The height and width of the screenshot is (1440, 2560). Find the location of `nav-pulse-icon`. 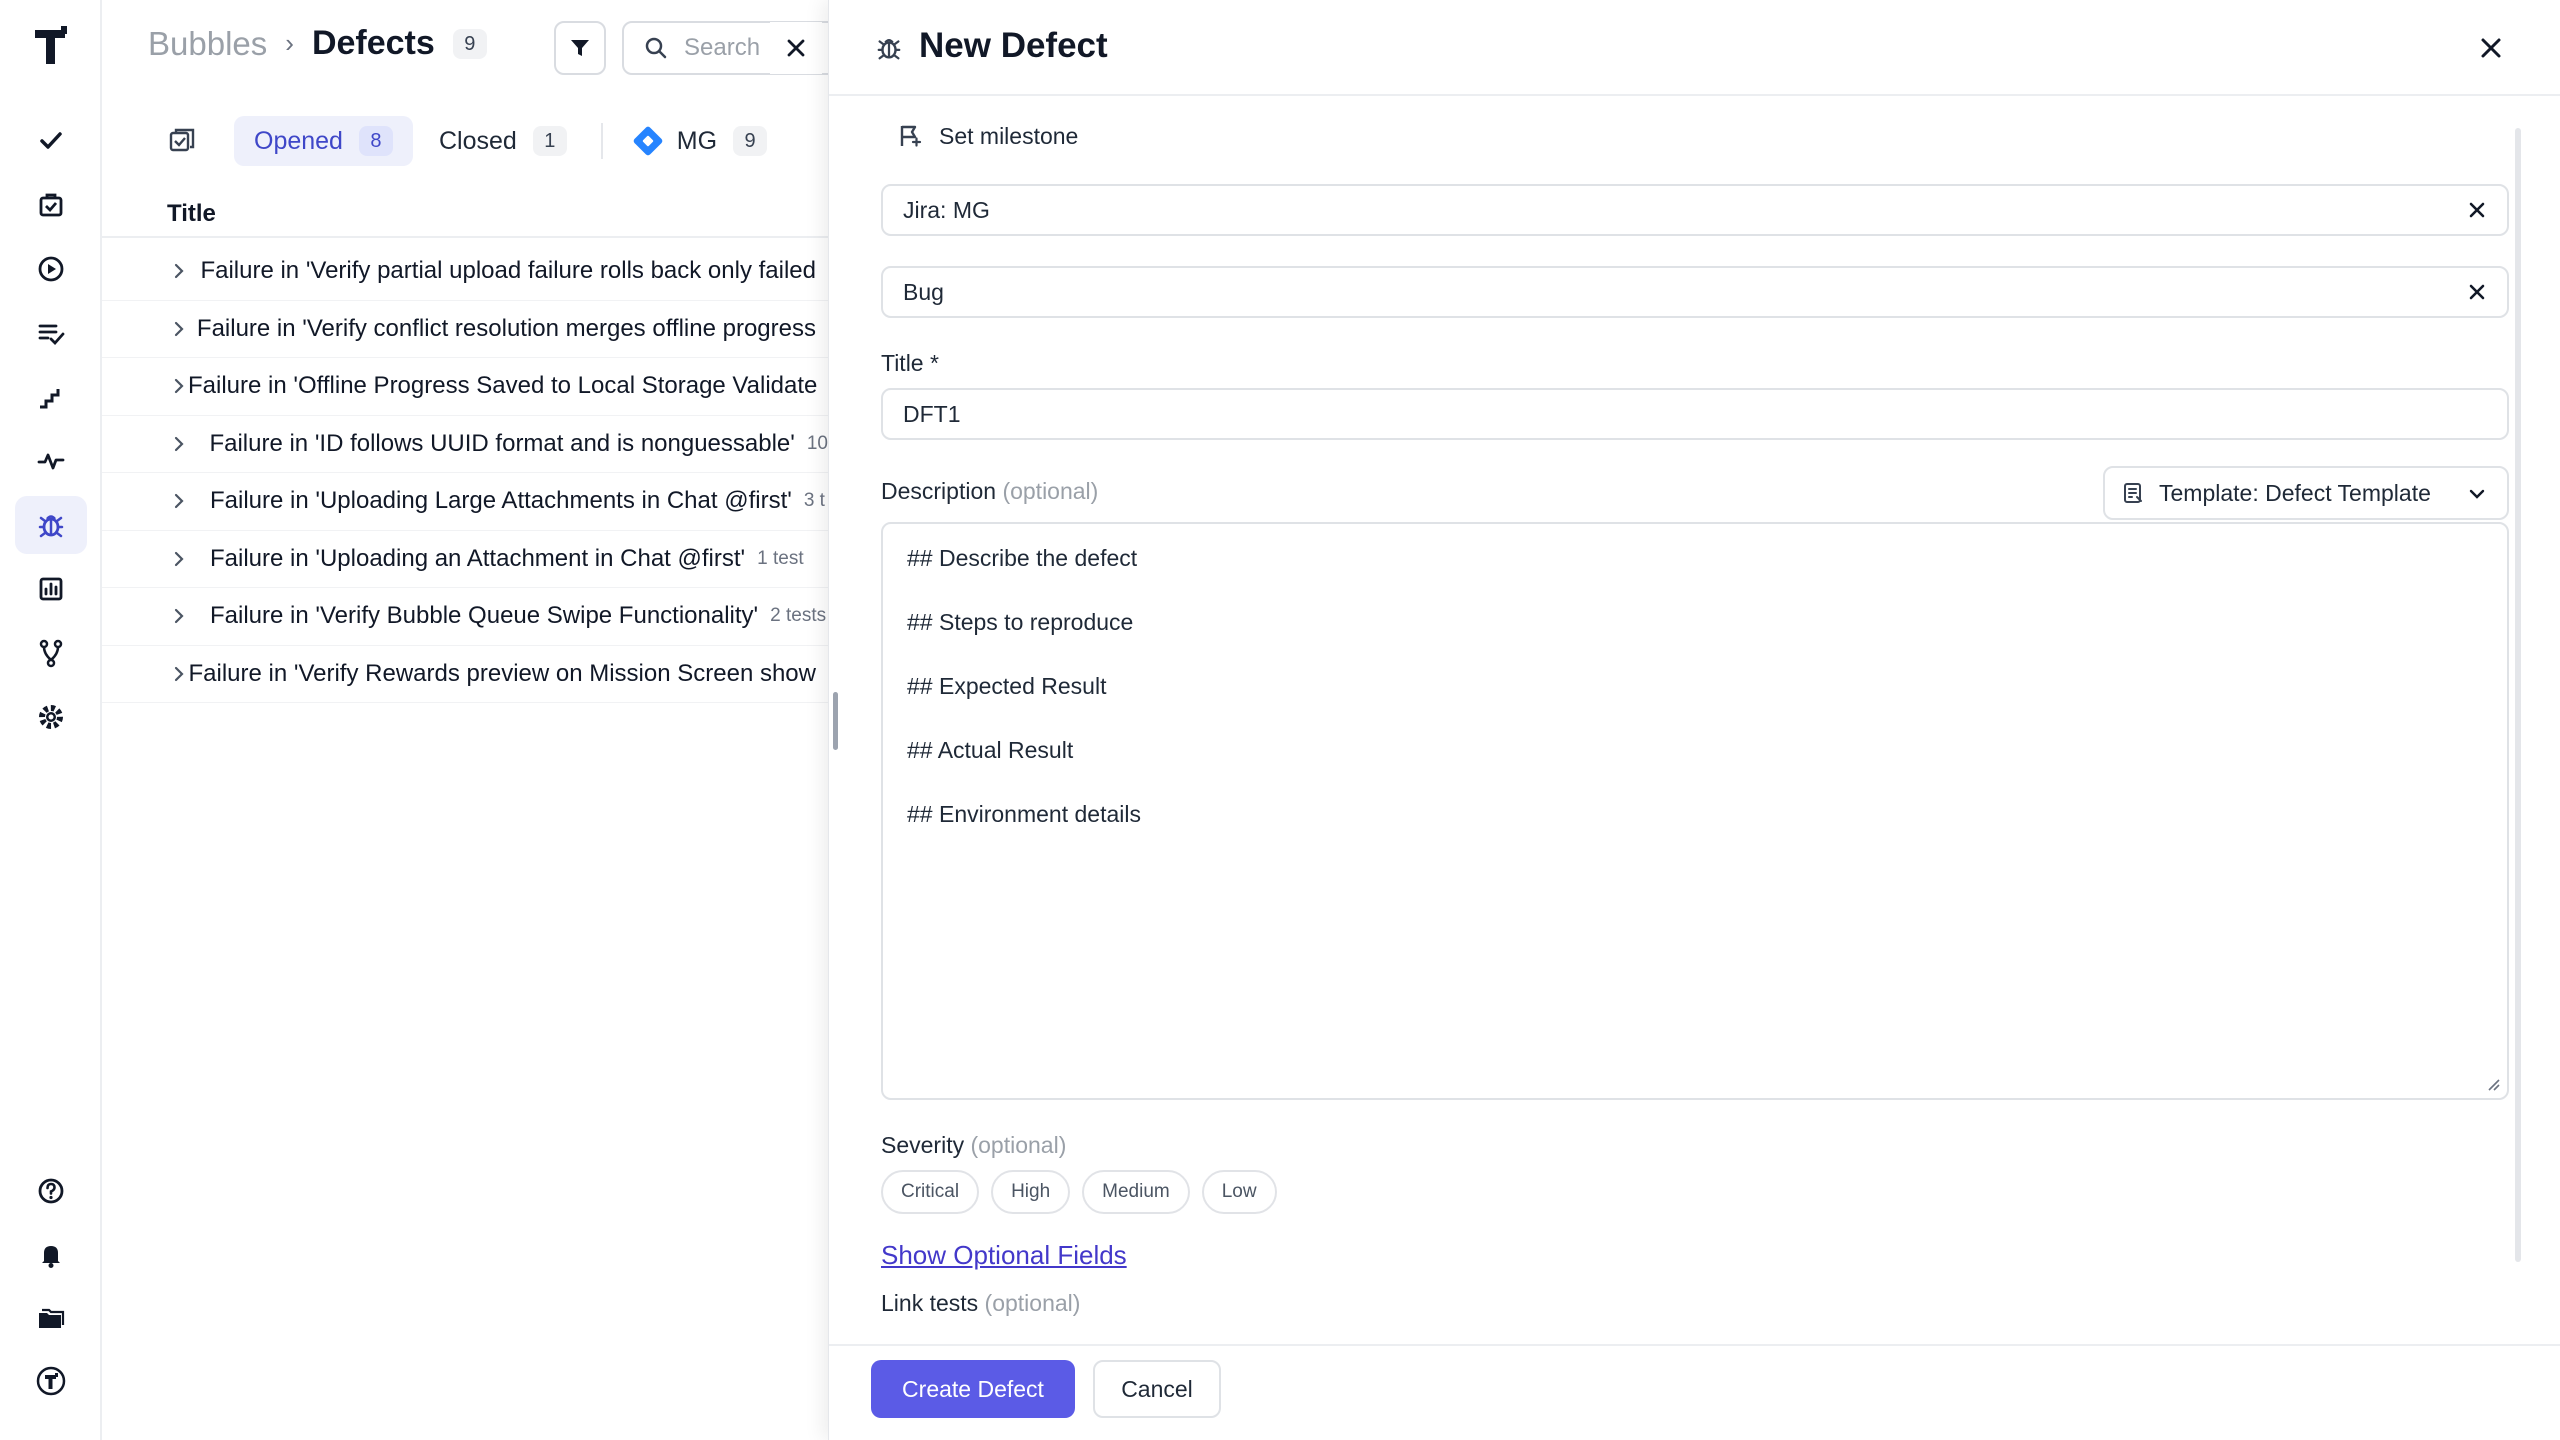

nav-pulse-icon is located at coordinates (51, 461).